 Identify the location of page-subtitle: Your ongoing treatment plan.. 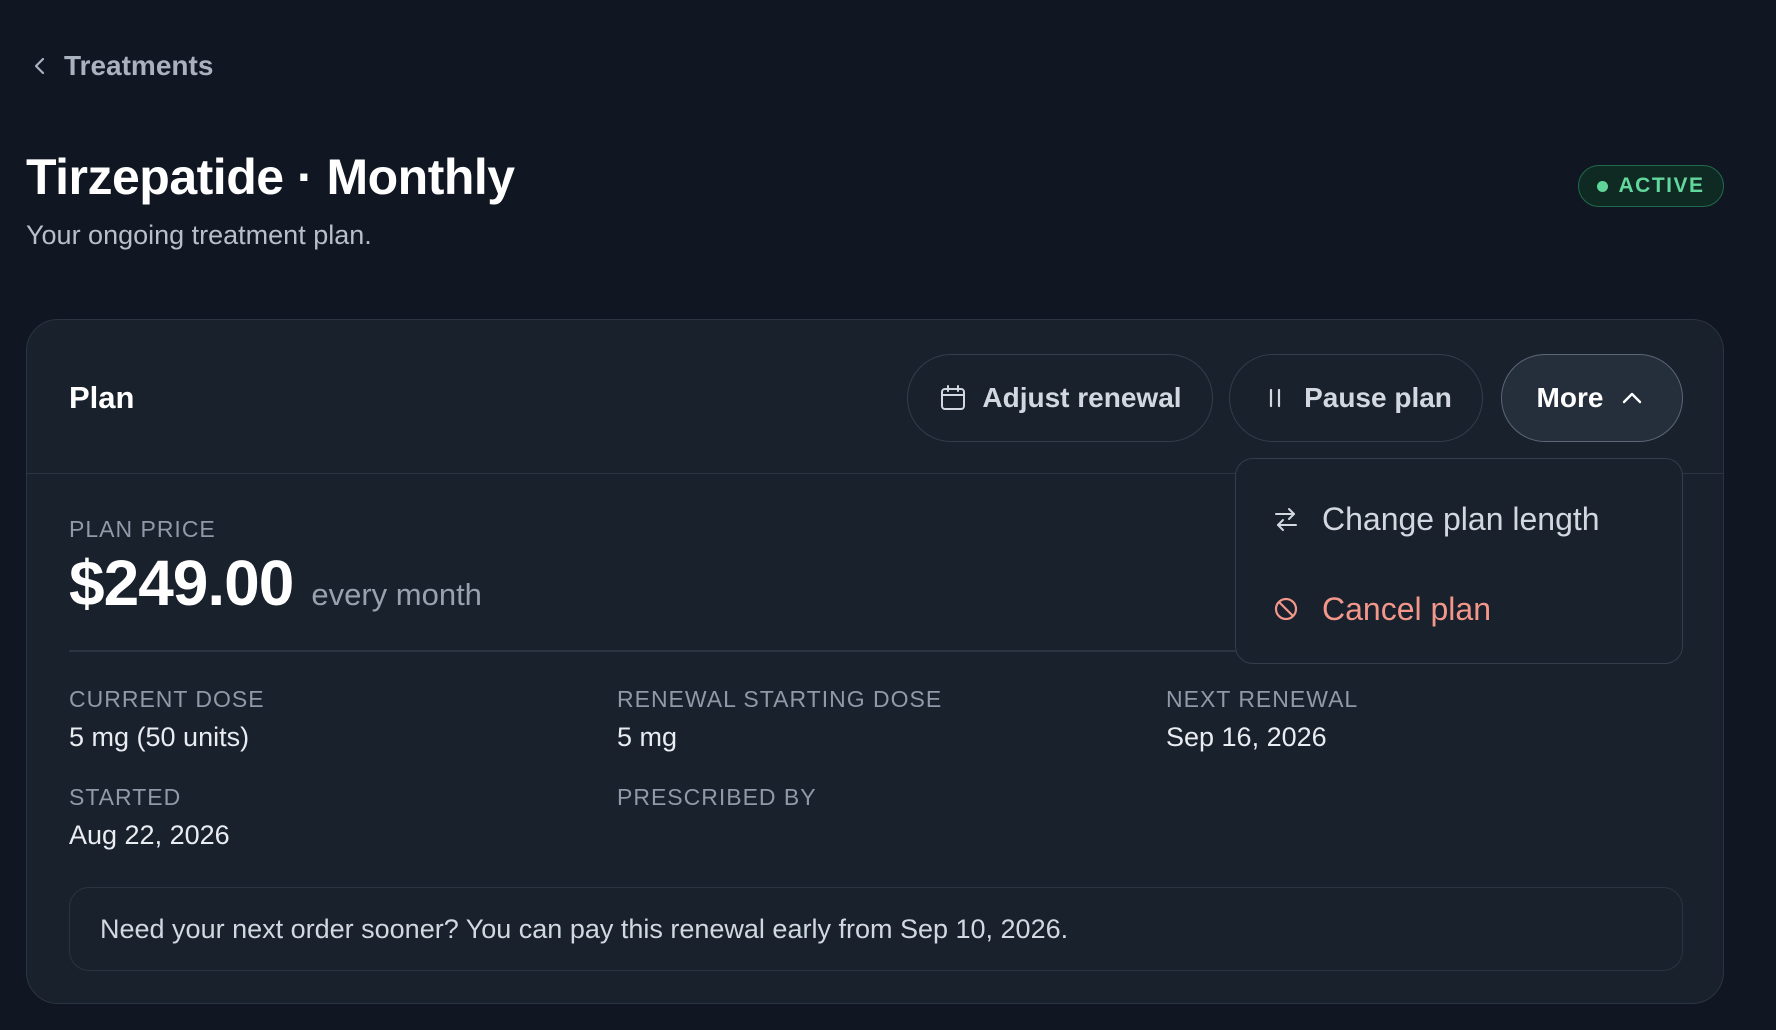
(199, 235).